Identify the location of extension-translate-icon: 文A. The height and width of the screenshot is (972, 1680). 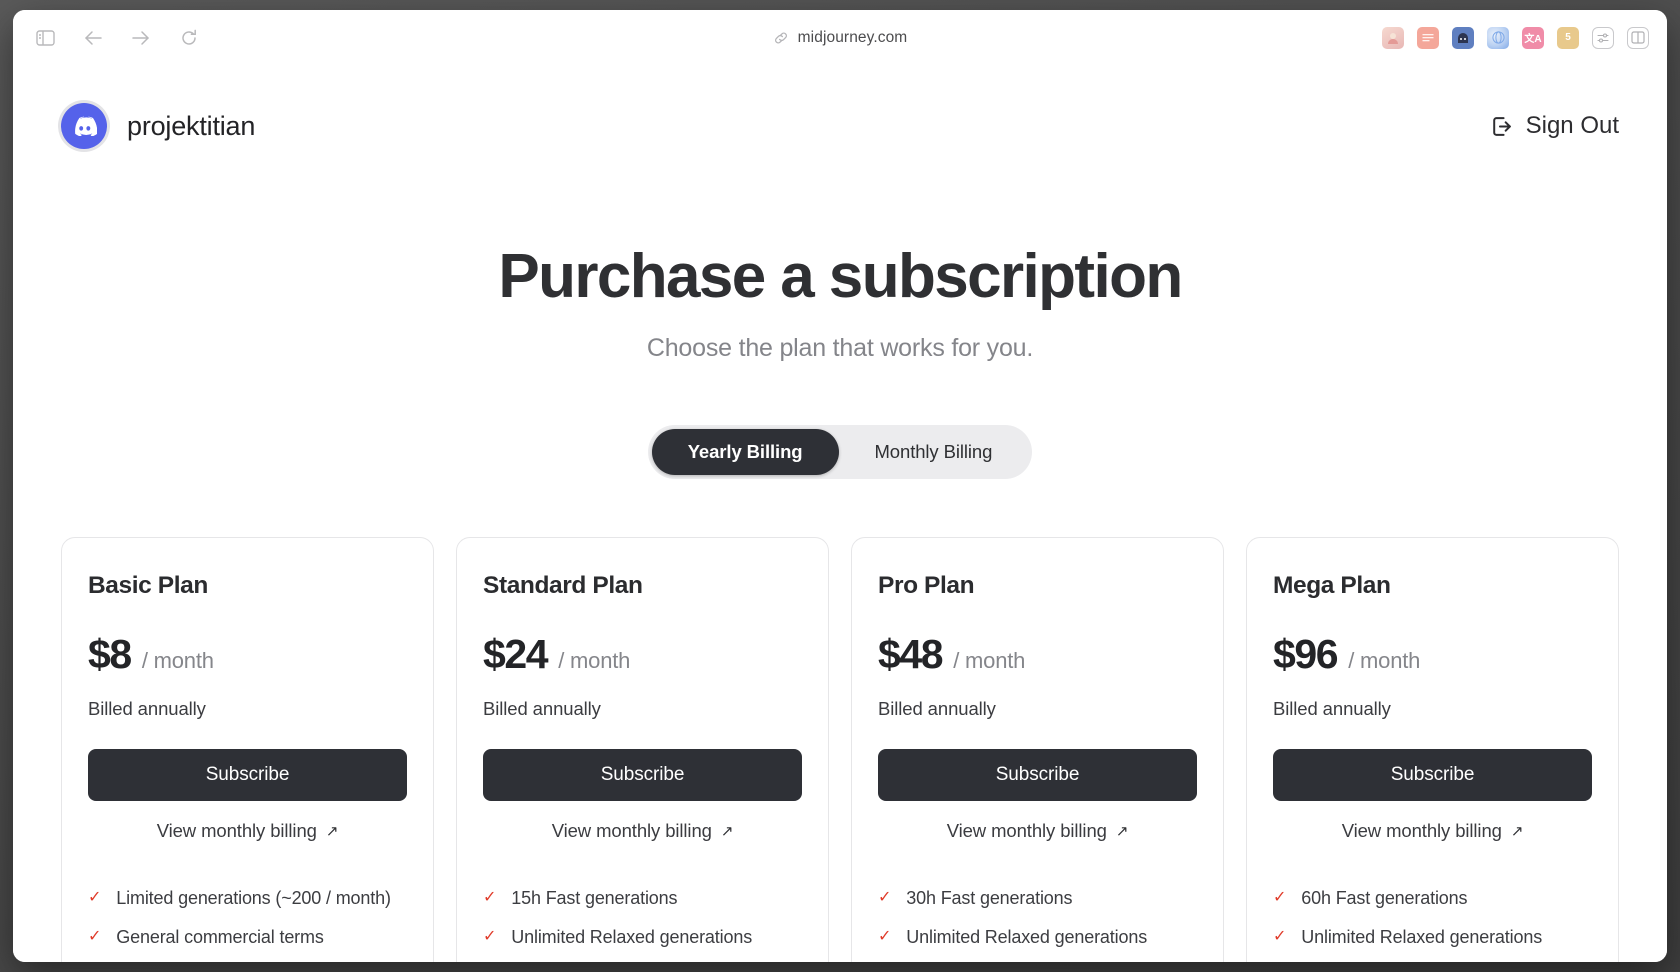
(1533, 37).